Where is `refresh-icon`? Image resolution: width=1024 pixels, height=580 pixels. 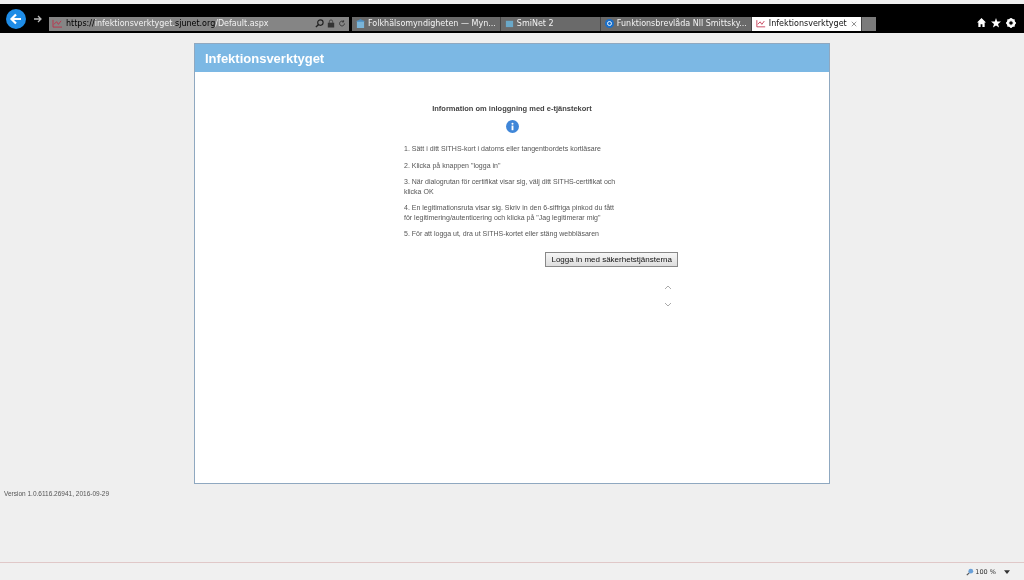
refresh-icon is located at coordinates (342, 23).